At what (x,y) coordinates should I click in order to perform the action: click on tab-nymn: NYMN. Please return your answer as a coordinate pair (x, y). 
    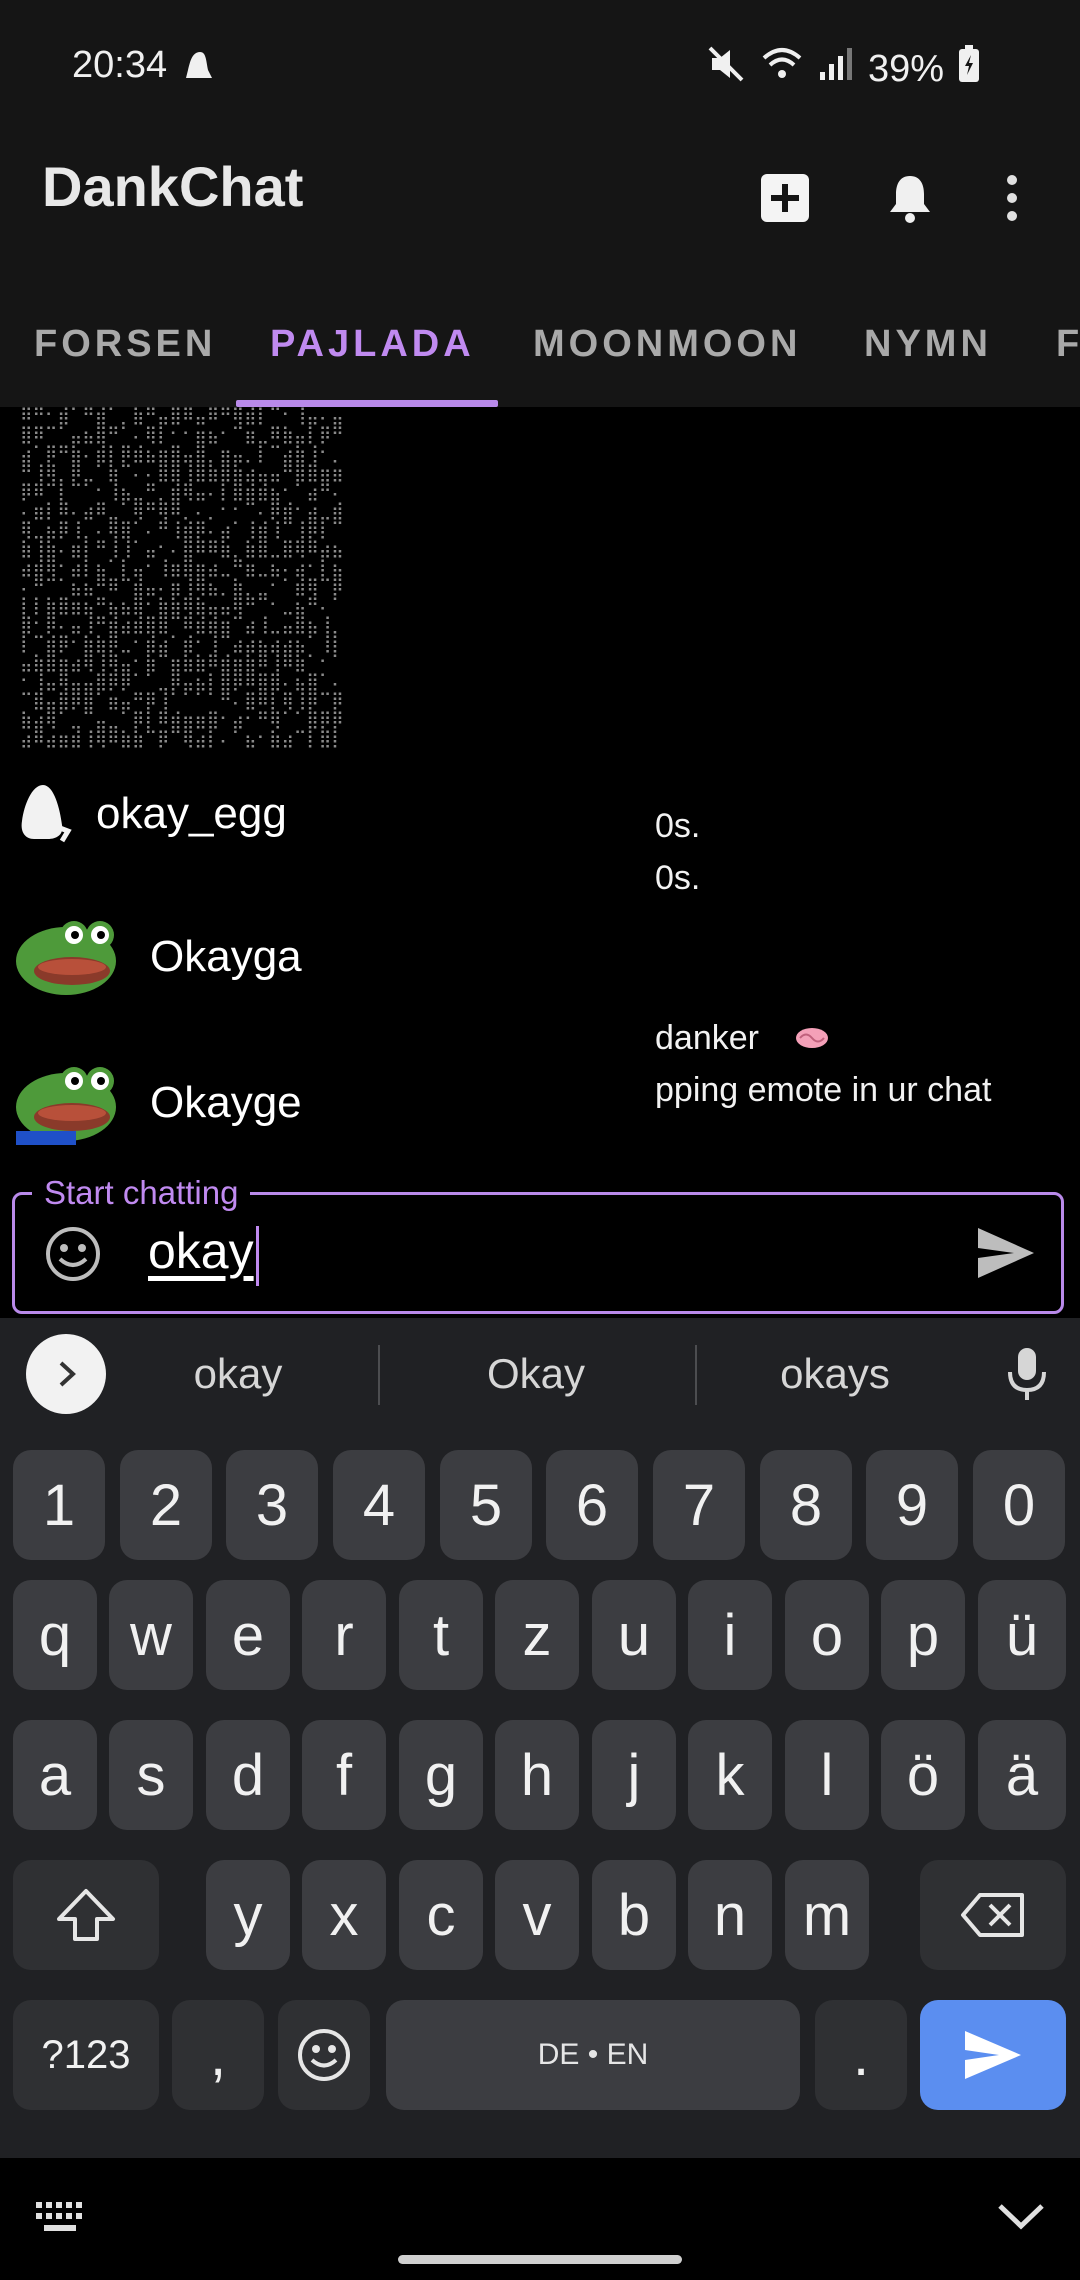
    Looking at the image, I should click on (928, 344).